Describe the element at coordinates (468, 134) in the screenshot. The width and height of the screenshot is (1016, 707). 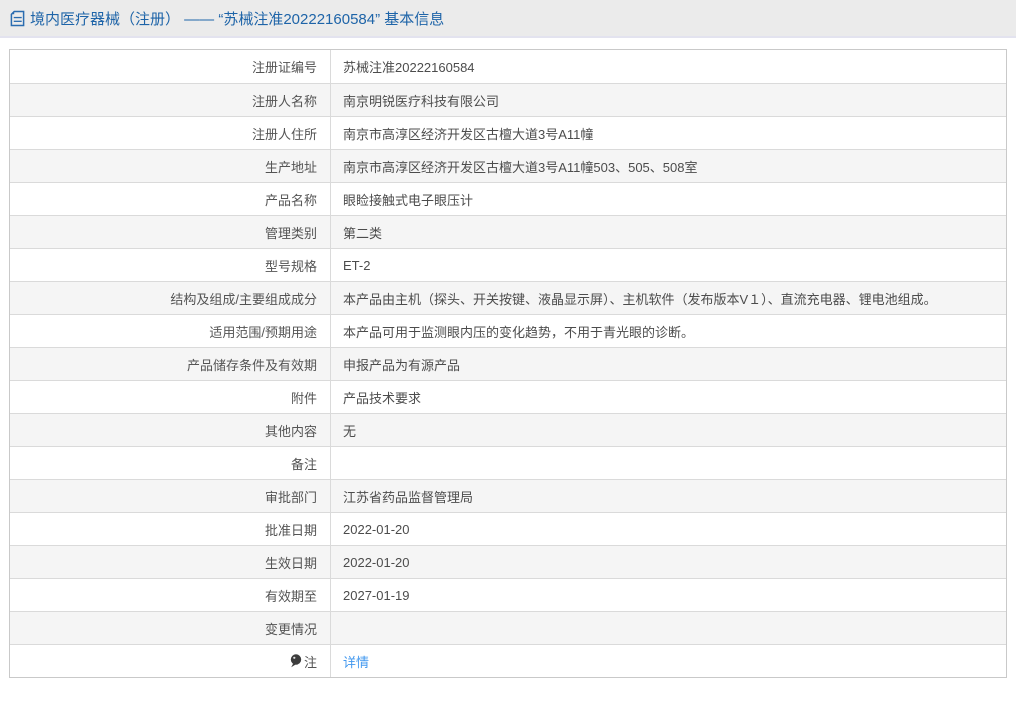
I see `row-value: 南京市高淳区经济开发区古檀大道3号A11幢` at that location.